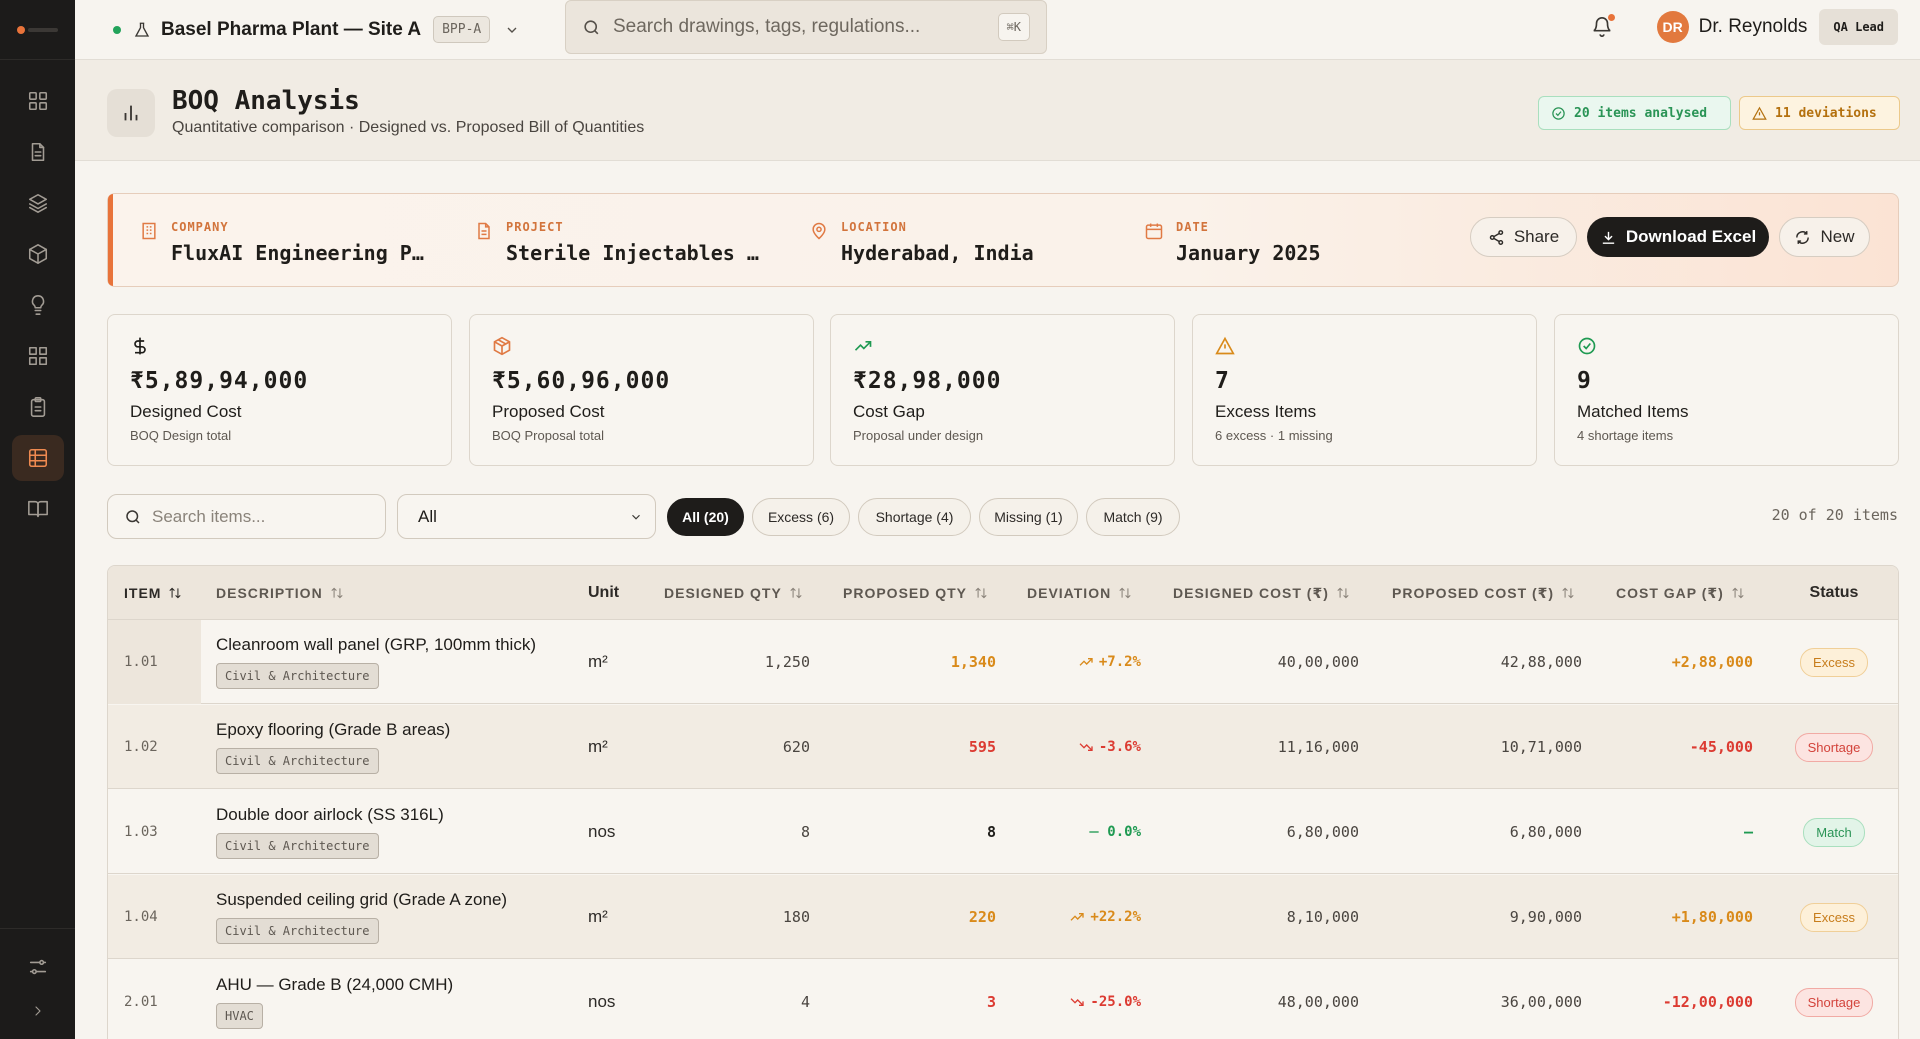 This screenshot has height=1039, width=1920. I want to click on company-label: COMPANY, so click(200, 227).